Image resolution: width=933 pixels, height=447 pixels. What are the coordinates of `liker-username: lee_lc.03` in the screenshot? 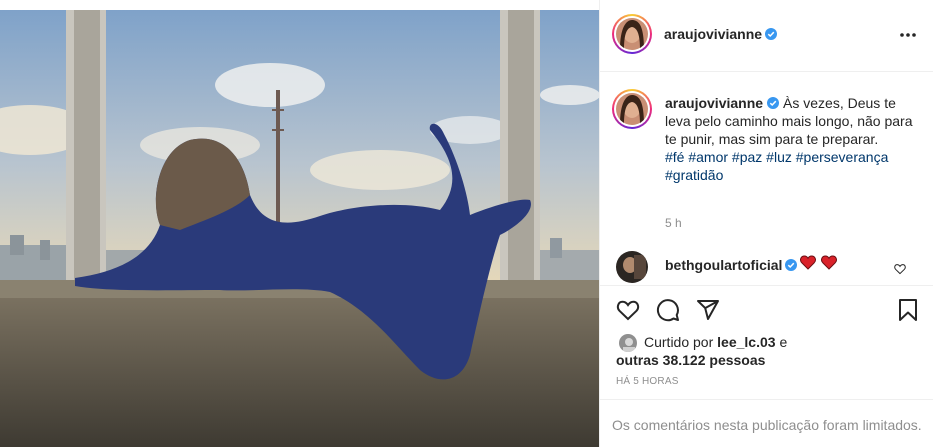 It's located at (746, 342).